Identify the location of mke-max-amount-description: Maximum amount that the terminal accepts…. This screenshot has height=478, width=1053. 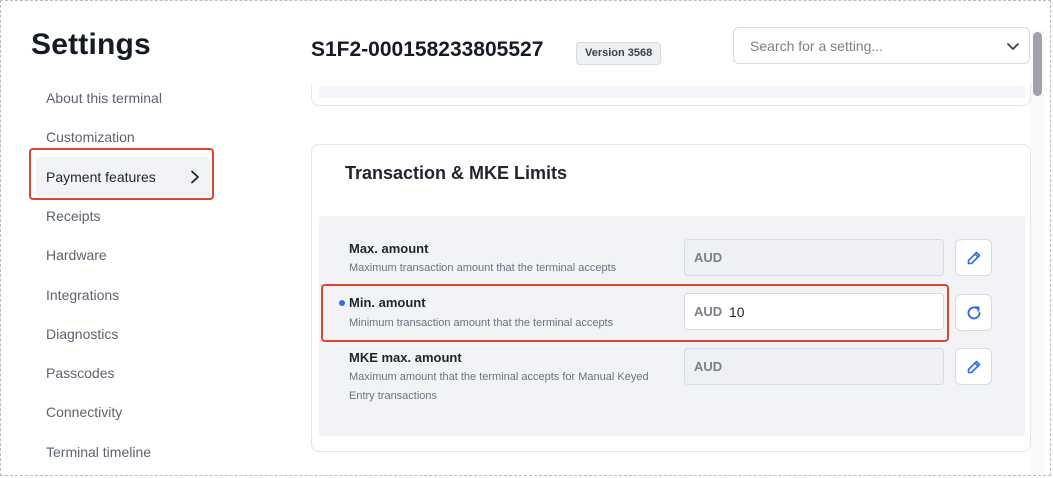
(499, 386).